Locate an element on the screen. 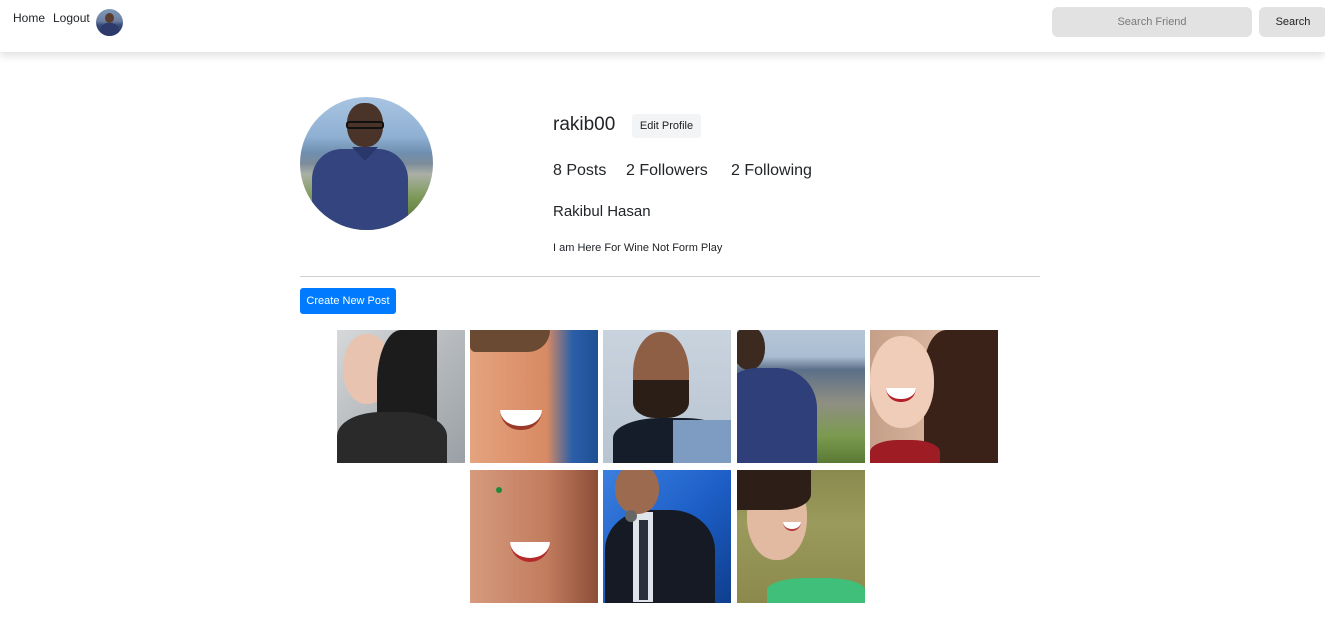 Image resolution: width=1325 pixels, height=636 pixels. posts-count: 8 Posts is located at coordinates (580, 170).